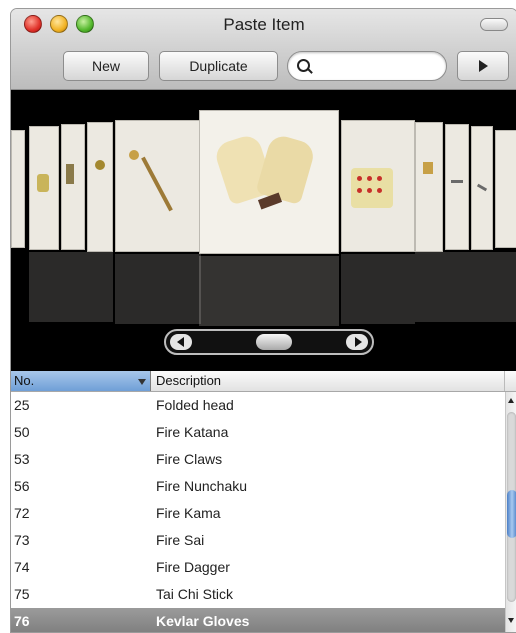 This screenshot has width=516, height=633. I want to click on arrow-left-icon, so click(180, 342).